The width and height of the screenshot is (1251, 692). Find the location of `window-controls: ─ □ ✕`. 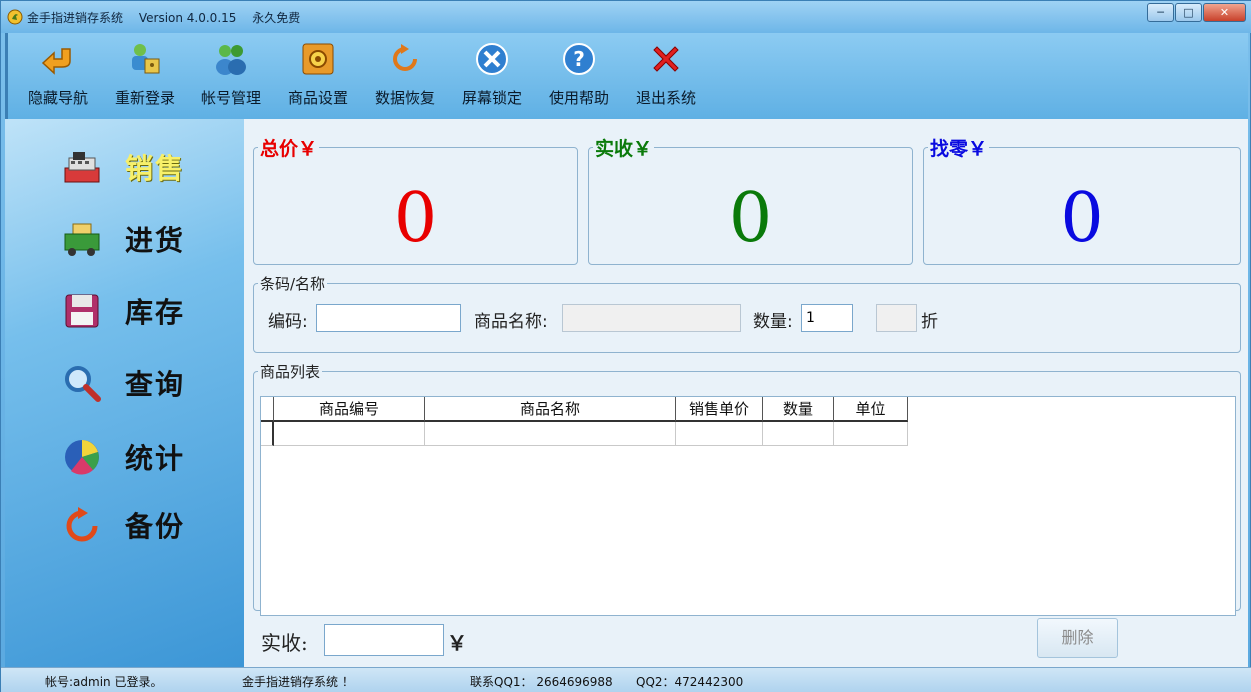

window-controls: ─ □ ✕ is located at coordinates (1196, 12).